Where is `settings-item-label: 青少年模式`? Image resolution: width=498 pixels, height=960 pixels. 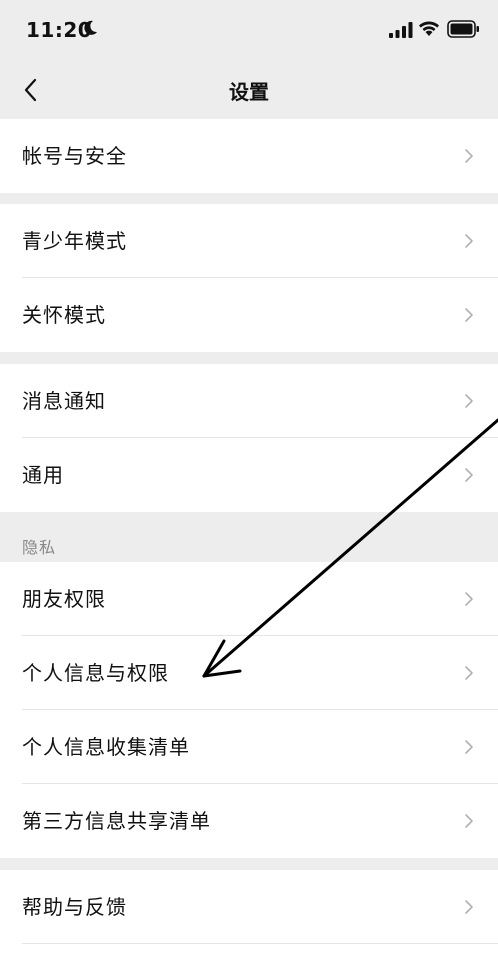 settings-item-label: 青少年模式 is located at coordinates (74, 241).